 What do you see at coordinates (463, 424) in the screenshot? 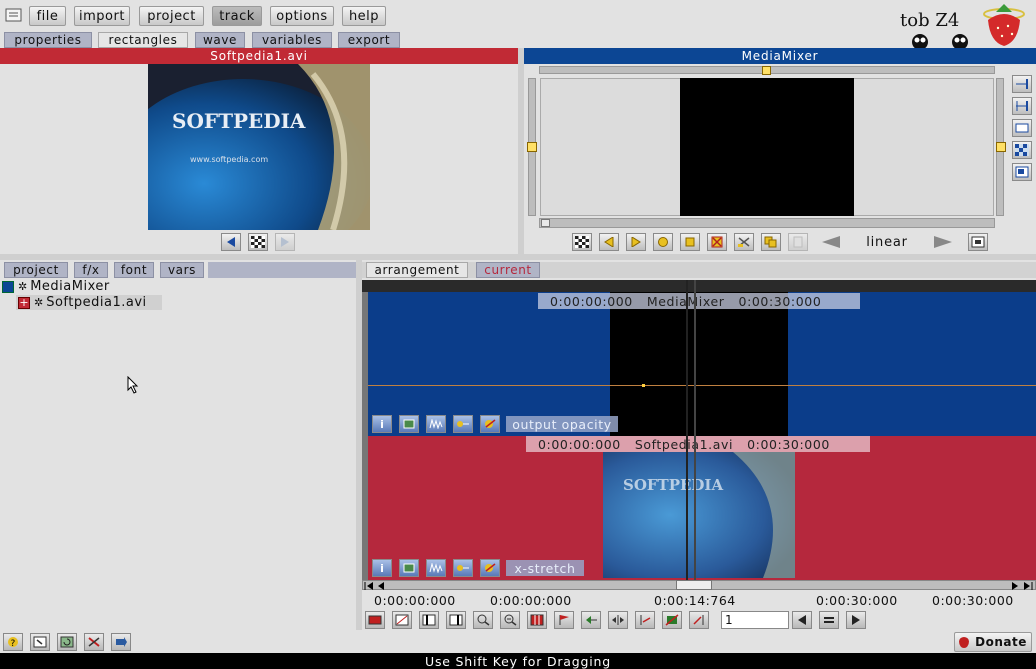
I see `track1-link-icon` at bounding box center [463, 424].